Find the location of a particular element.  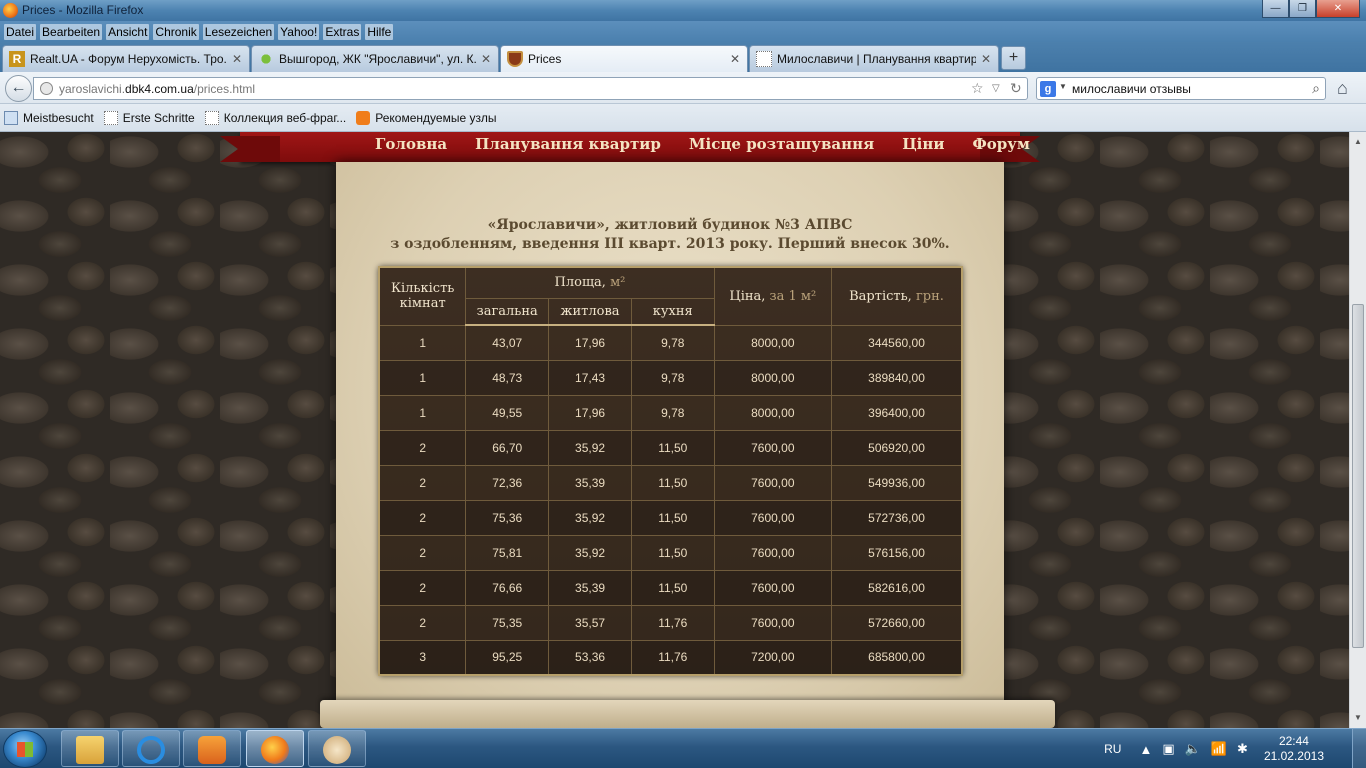

network-icon: 📶 is located at coordinates (1219, 749).